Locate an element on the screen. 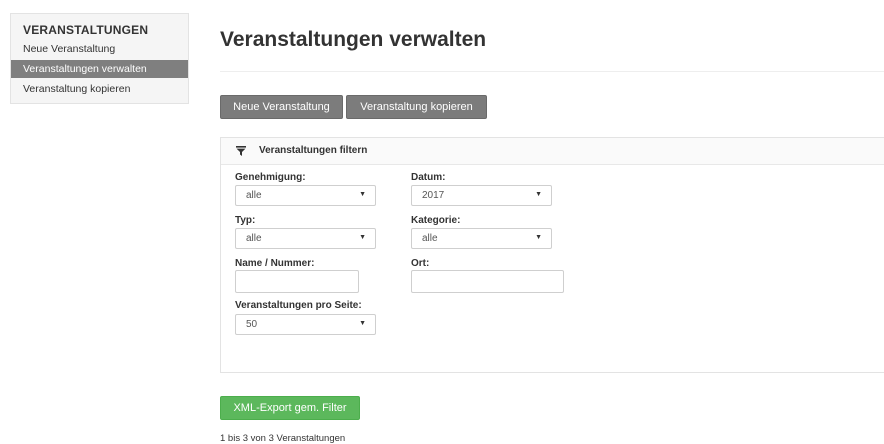 This screenshot has height=444, width=884. page-title: Veranstaltungen verwalten is located at coordinates (353, 39).